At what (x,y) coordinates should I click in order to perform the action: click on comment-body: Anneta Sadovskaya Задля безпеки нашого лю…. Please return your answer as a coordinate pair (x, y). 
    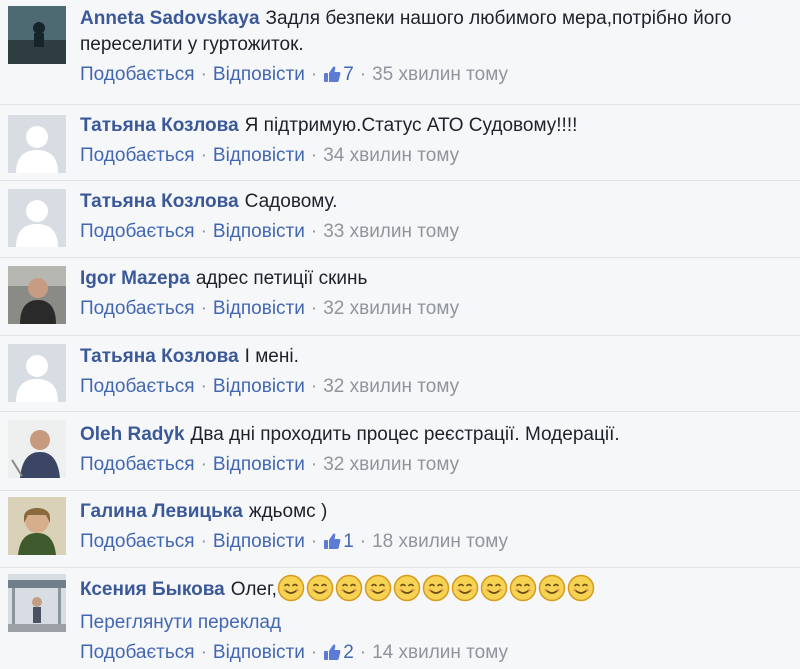
    Looking at the image, I should click on (437, 48).